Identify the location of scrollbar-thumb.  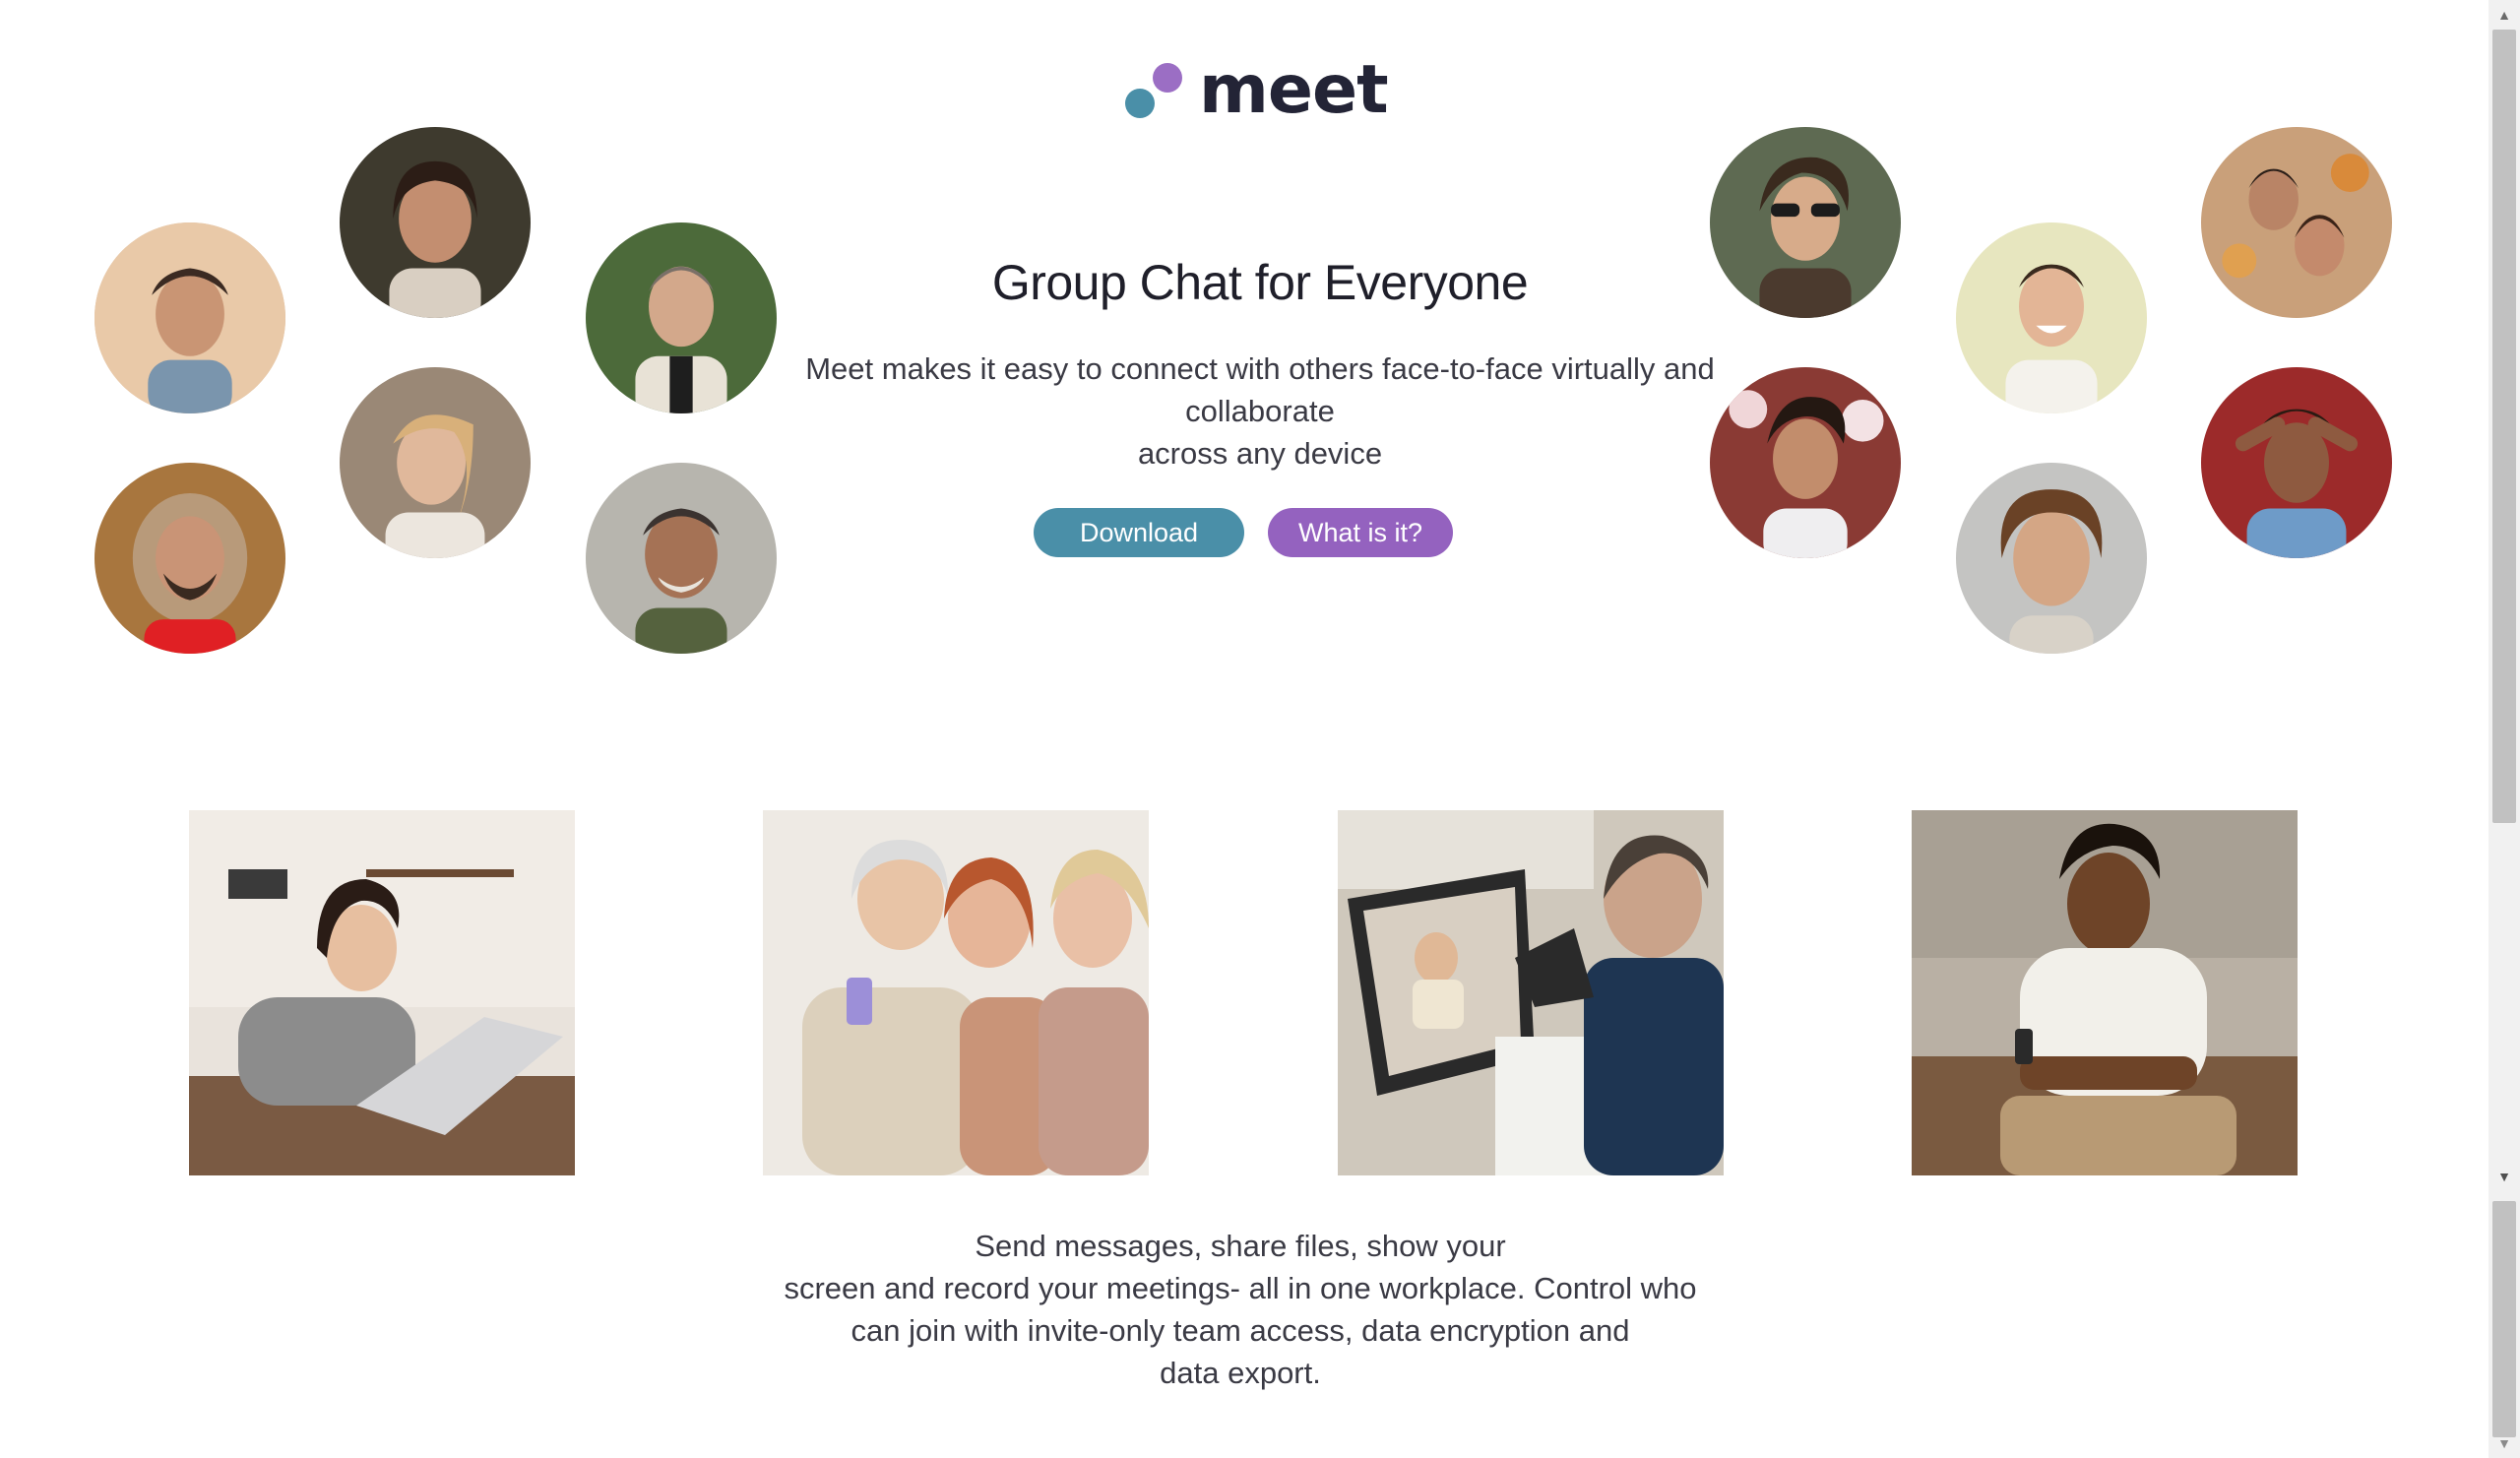
(2504, 426).